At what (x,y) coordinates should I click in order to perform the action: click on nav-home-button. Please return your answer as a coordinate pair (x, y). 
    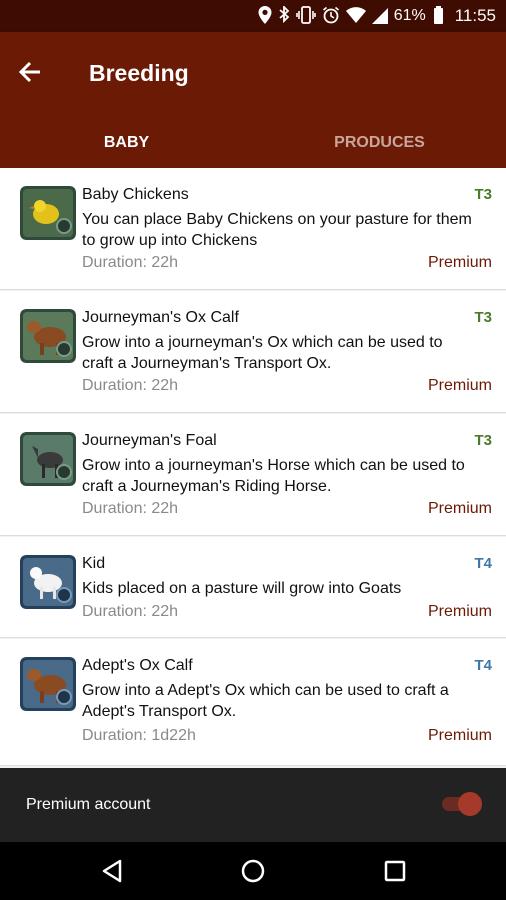
    Looking at the image, I should click on (253, 871).